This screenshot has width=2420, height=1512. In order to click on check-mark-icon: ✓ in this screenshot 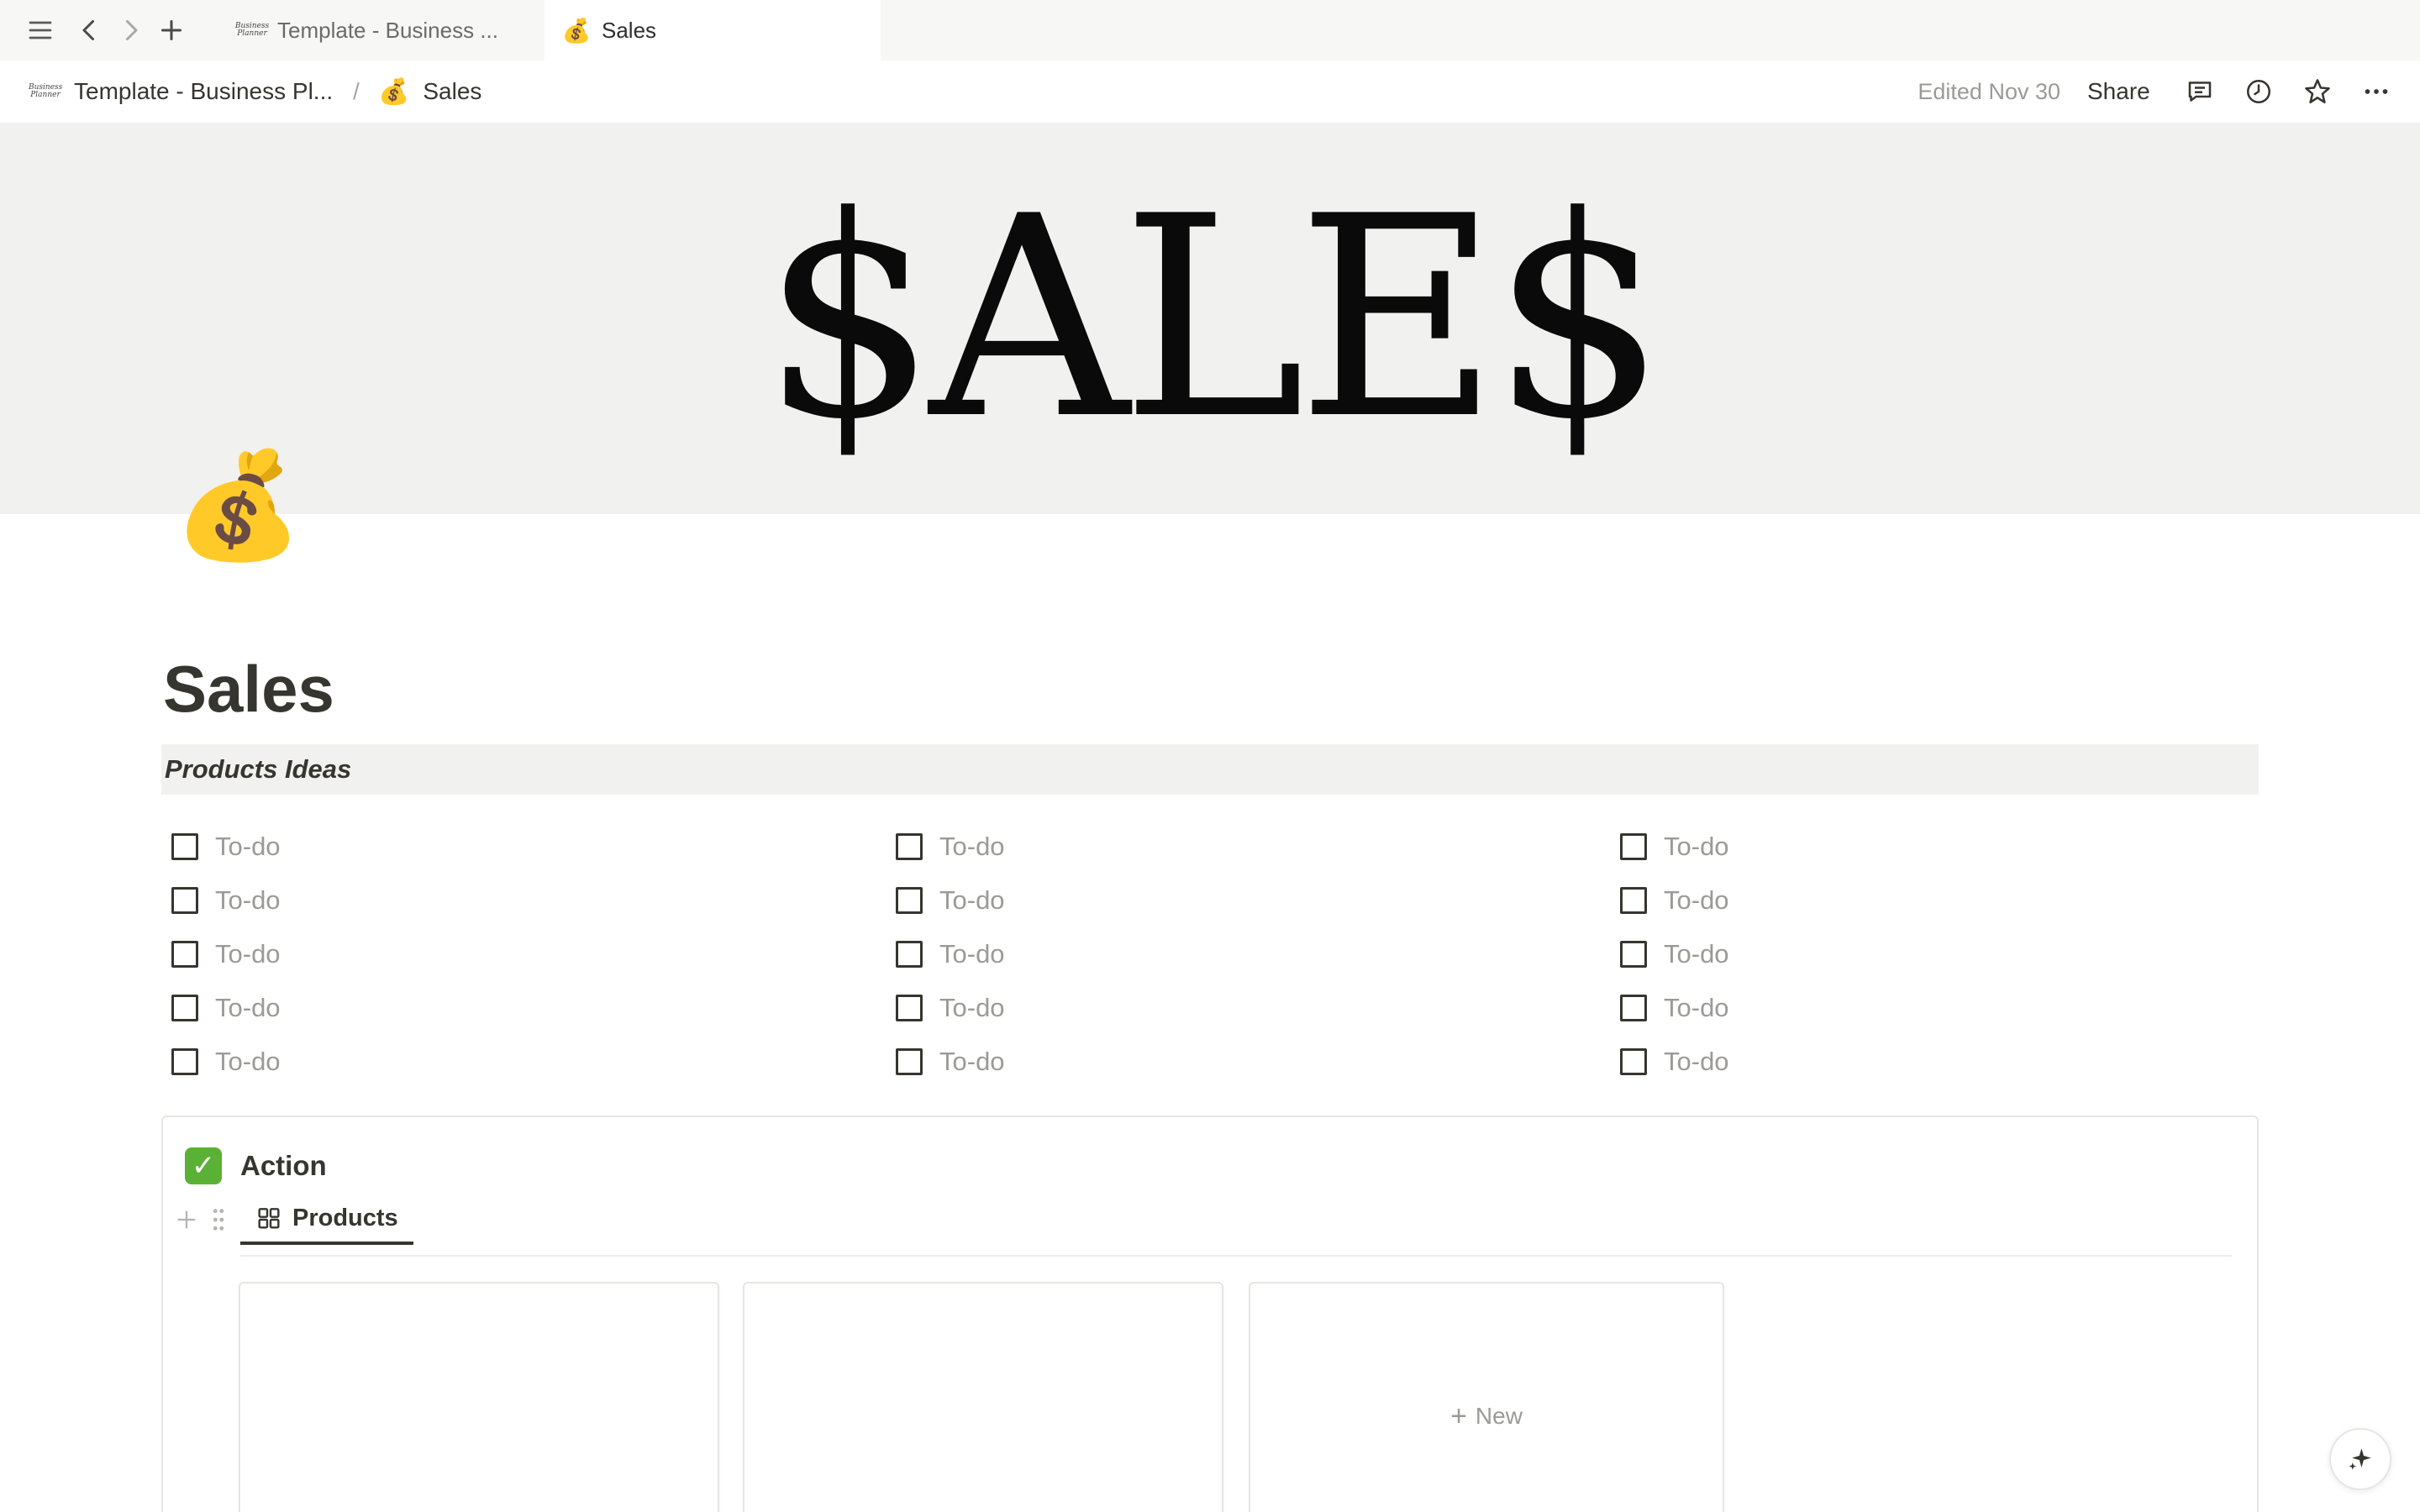, I will do `click(203, 1165)`.